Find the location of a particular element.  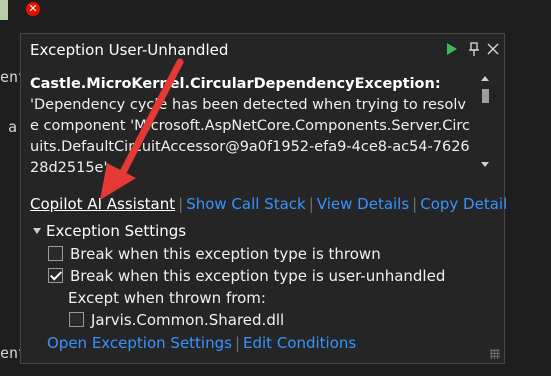

module-exclusion-checkbox is located at coordinates (76, 319).